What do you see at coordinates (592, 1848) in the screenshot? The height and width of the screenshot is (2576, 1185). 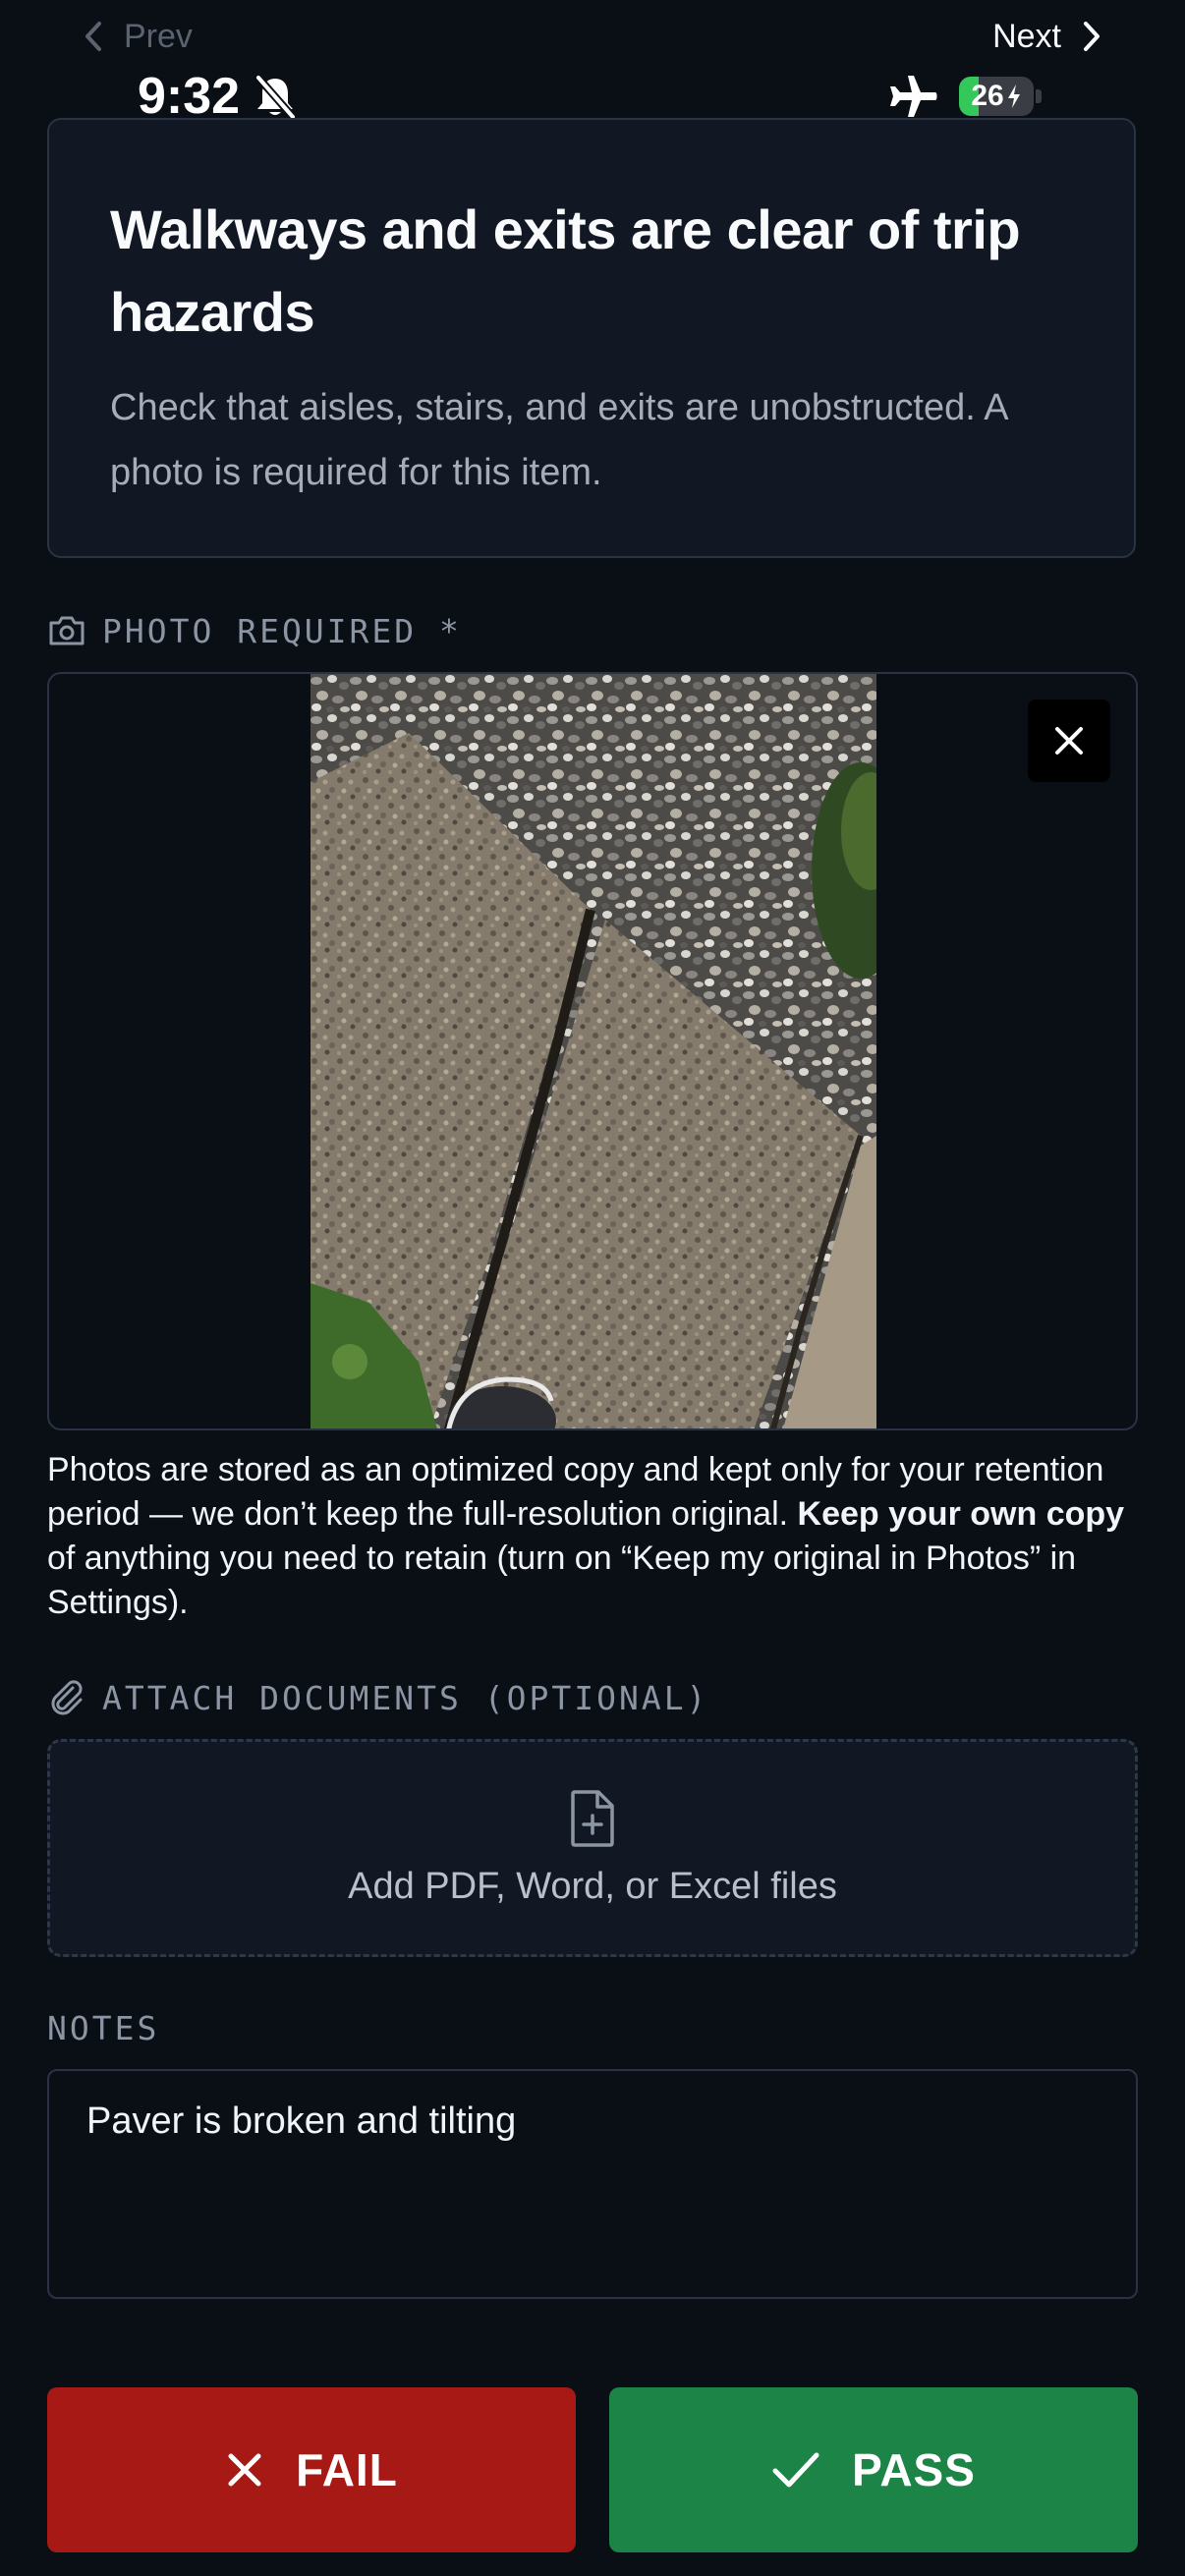 I see `attach-documents-dropzone: Add PDF, Word, or Excel files` at bounding box center [592, 1848].